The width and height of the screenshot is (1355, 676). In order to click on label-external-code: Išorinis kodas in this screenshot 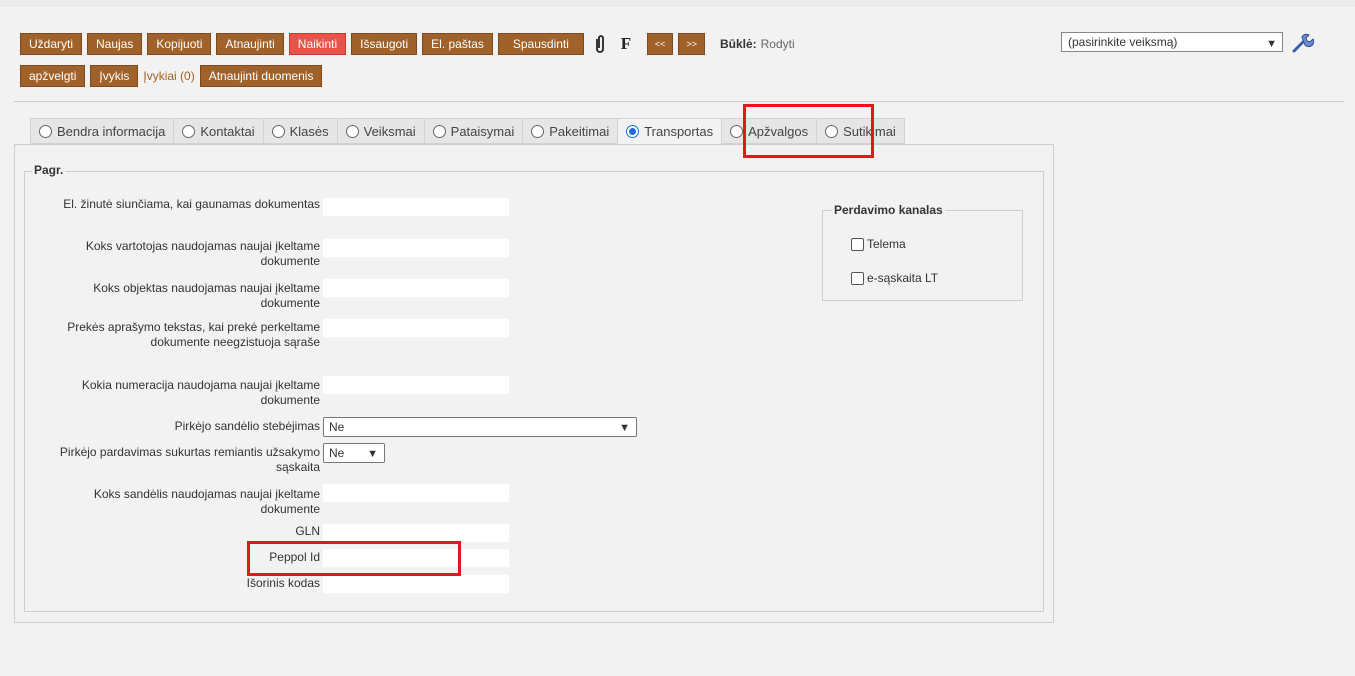, I will do `click(283, 583)`.